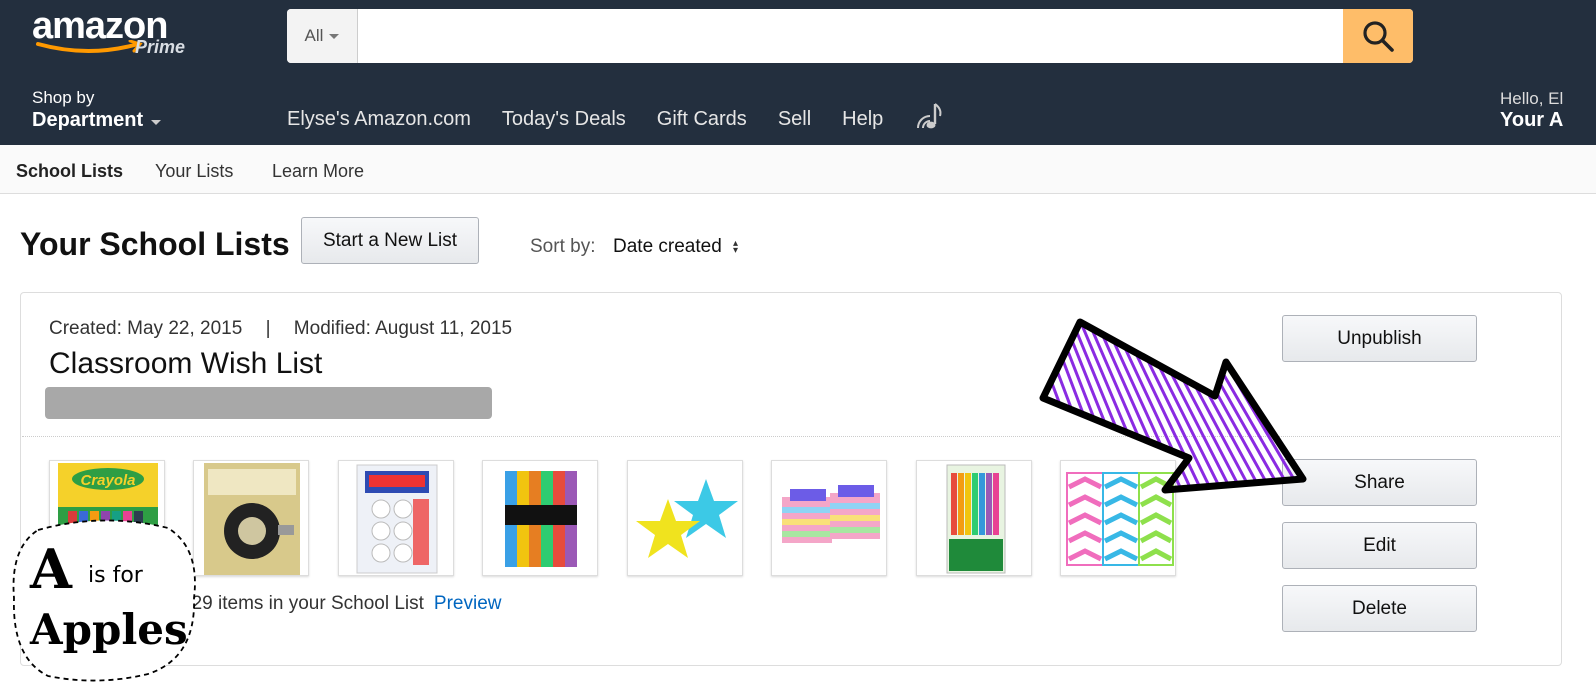 This screenshot has height=697, width=1596. I want to click on nav-link-gift-cards: Gift Cards, so click(702, 119).